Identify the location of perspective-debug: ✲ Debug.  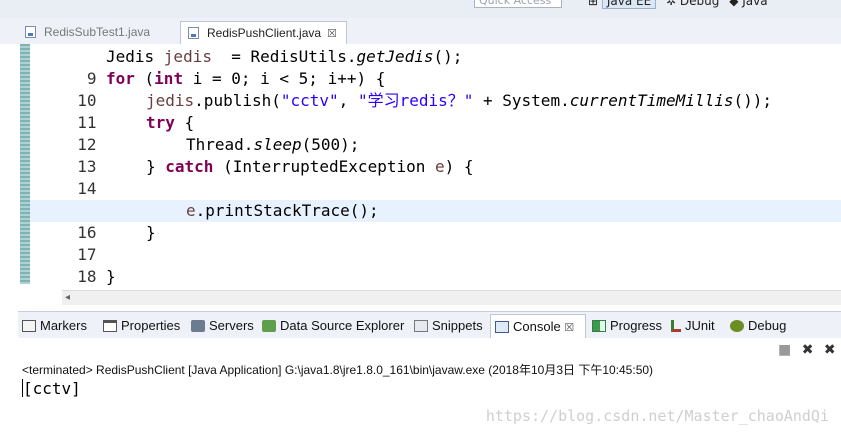
(692, 4).